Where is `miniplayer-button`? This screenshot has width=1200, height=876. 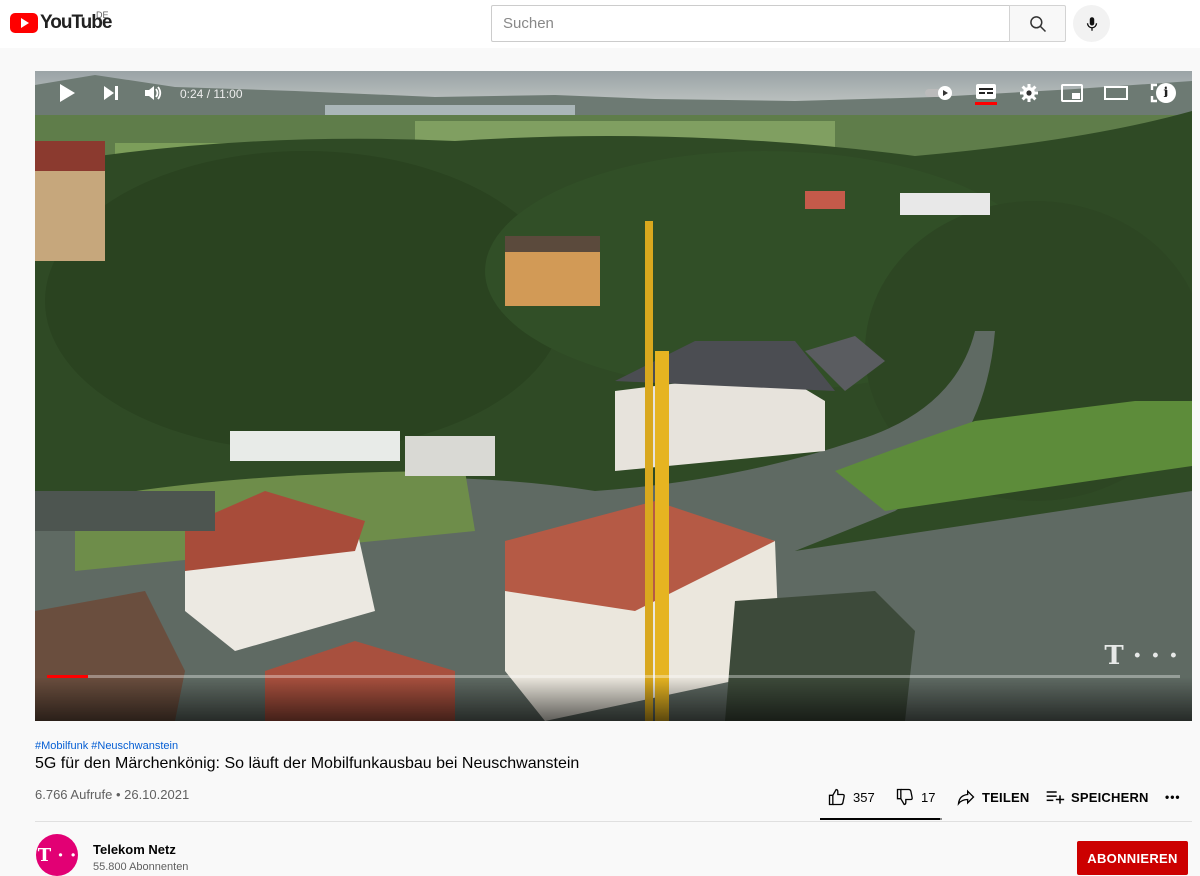 miniplayer-button is located at coordinates (1072, 93).